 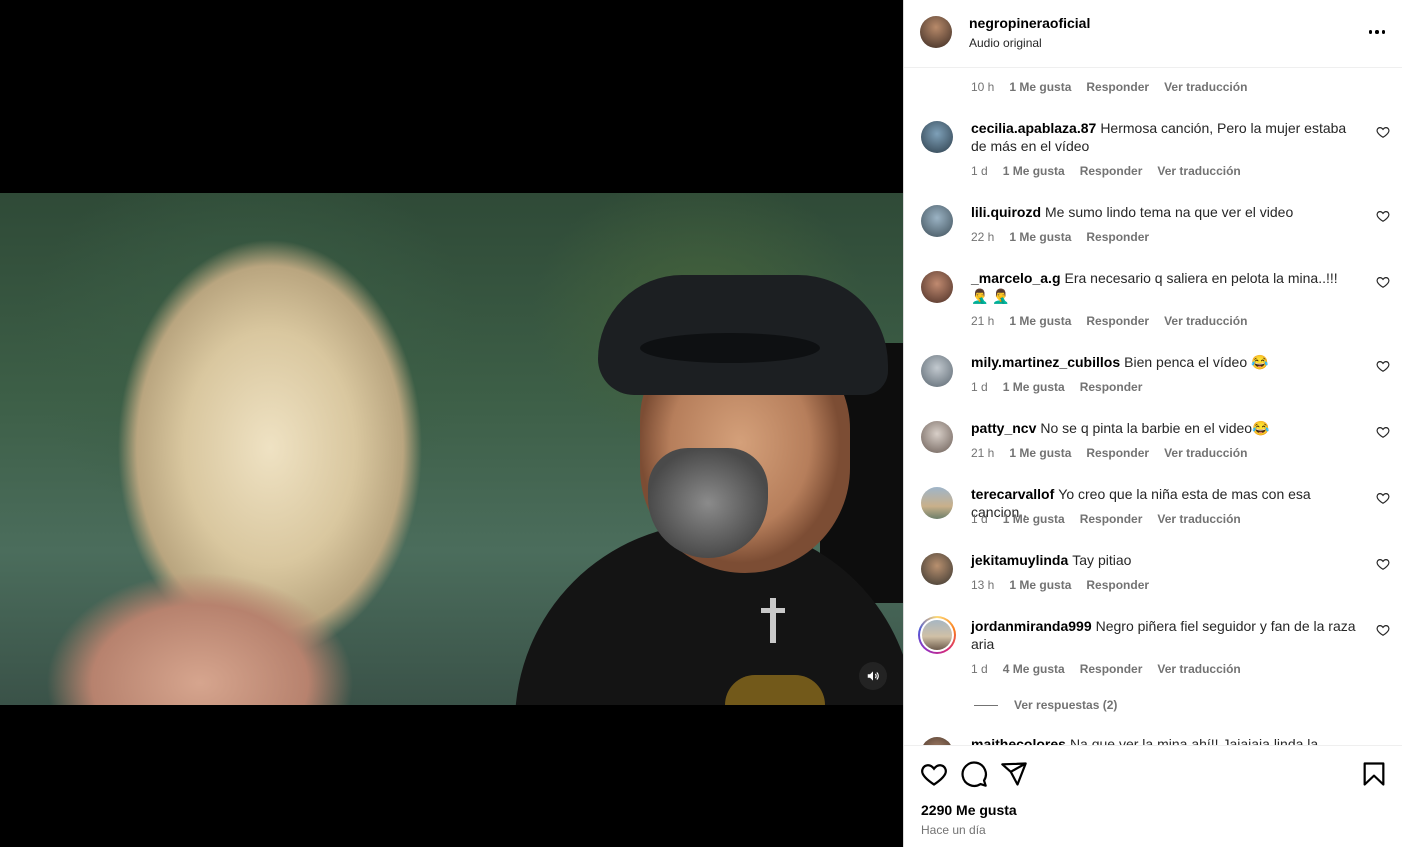 What do you see at coordinates (1033, 128) in the screenshot?
I see `commenter-username: cecilia.apablaza.87` at bounding box center [1033, 128].